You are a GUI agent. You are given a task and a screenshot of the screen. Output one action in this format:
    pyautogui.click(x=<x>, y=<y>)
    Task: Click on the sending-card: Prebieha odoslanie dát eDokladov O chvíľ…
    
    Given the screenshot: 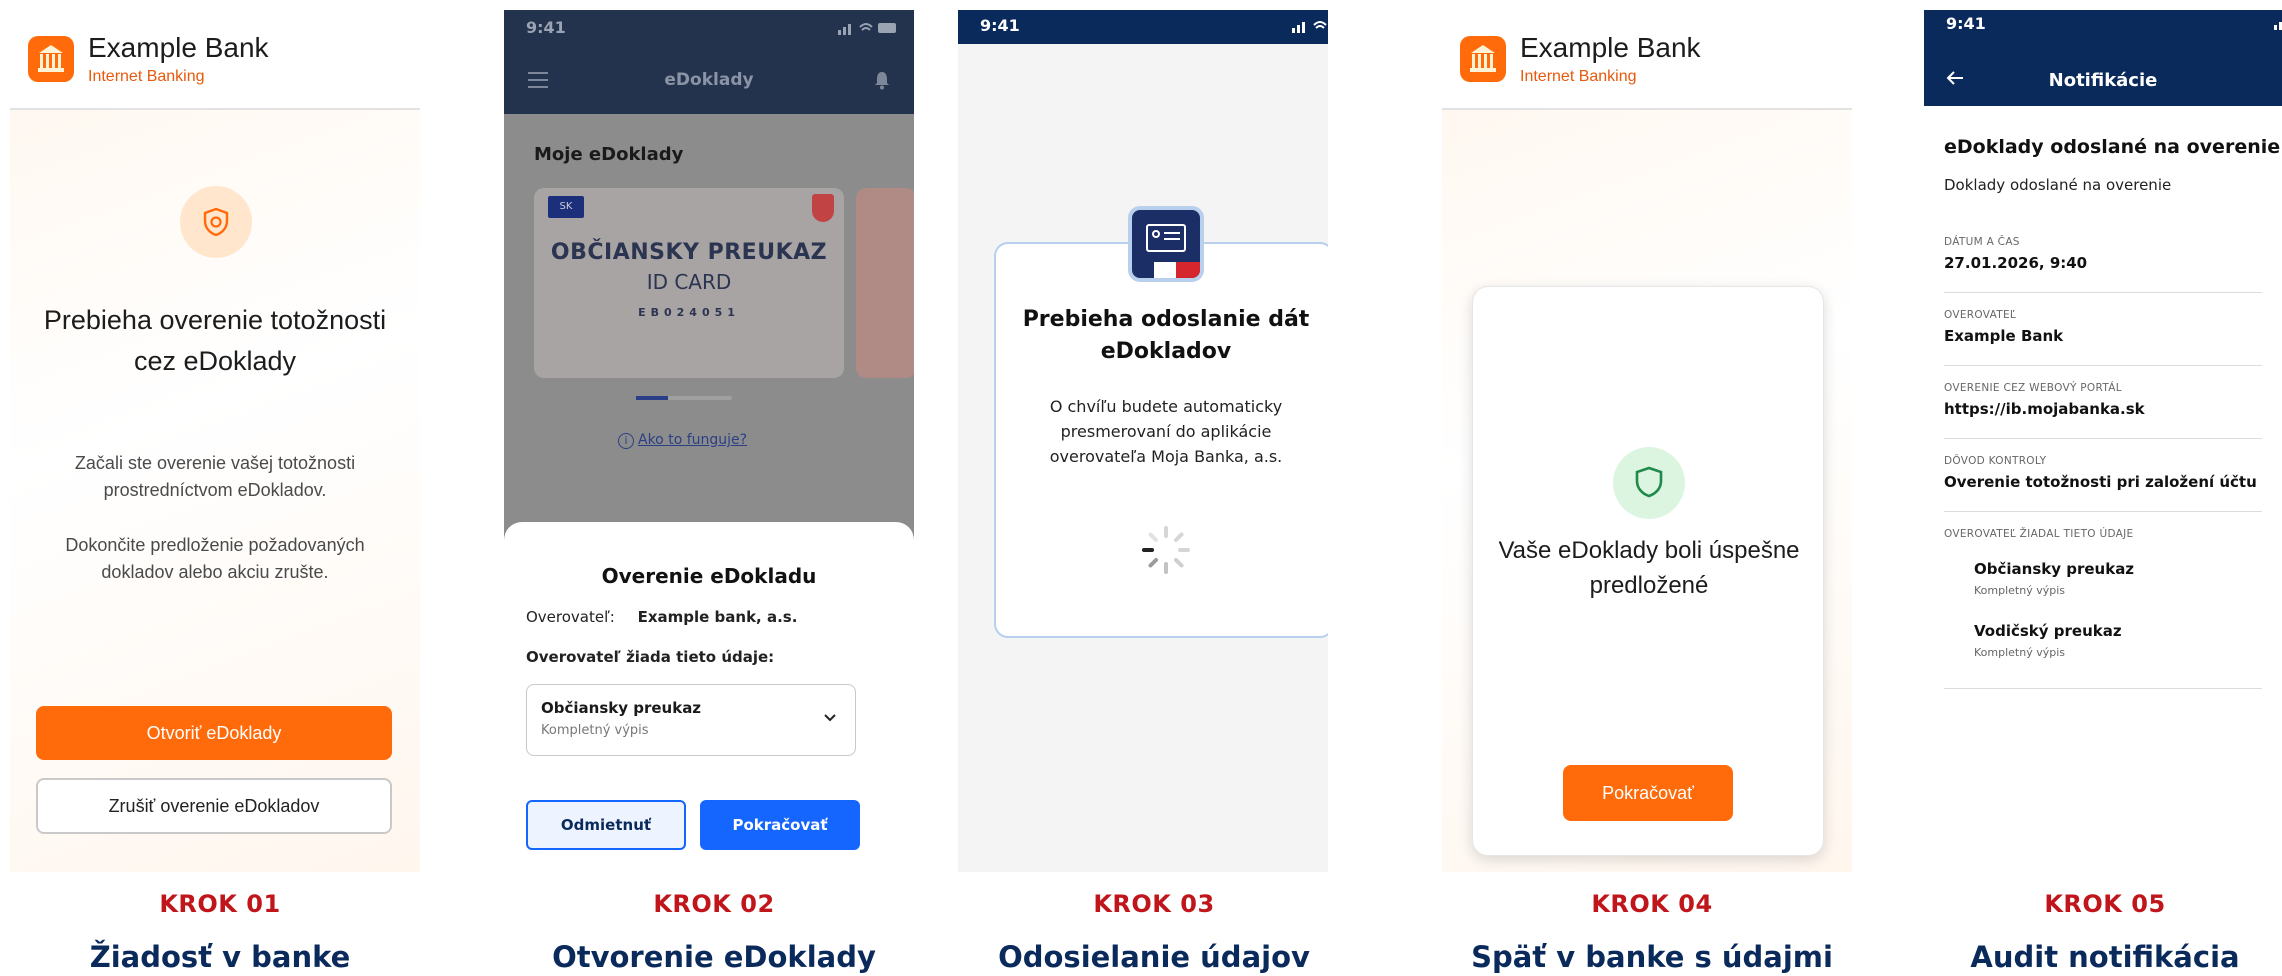 What is the action you would take?
    pyautogui.click(x=1161, y=440)
    